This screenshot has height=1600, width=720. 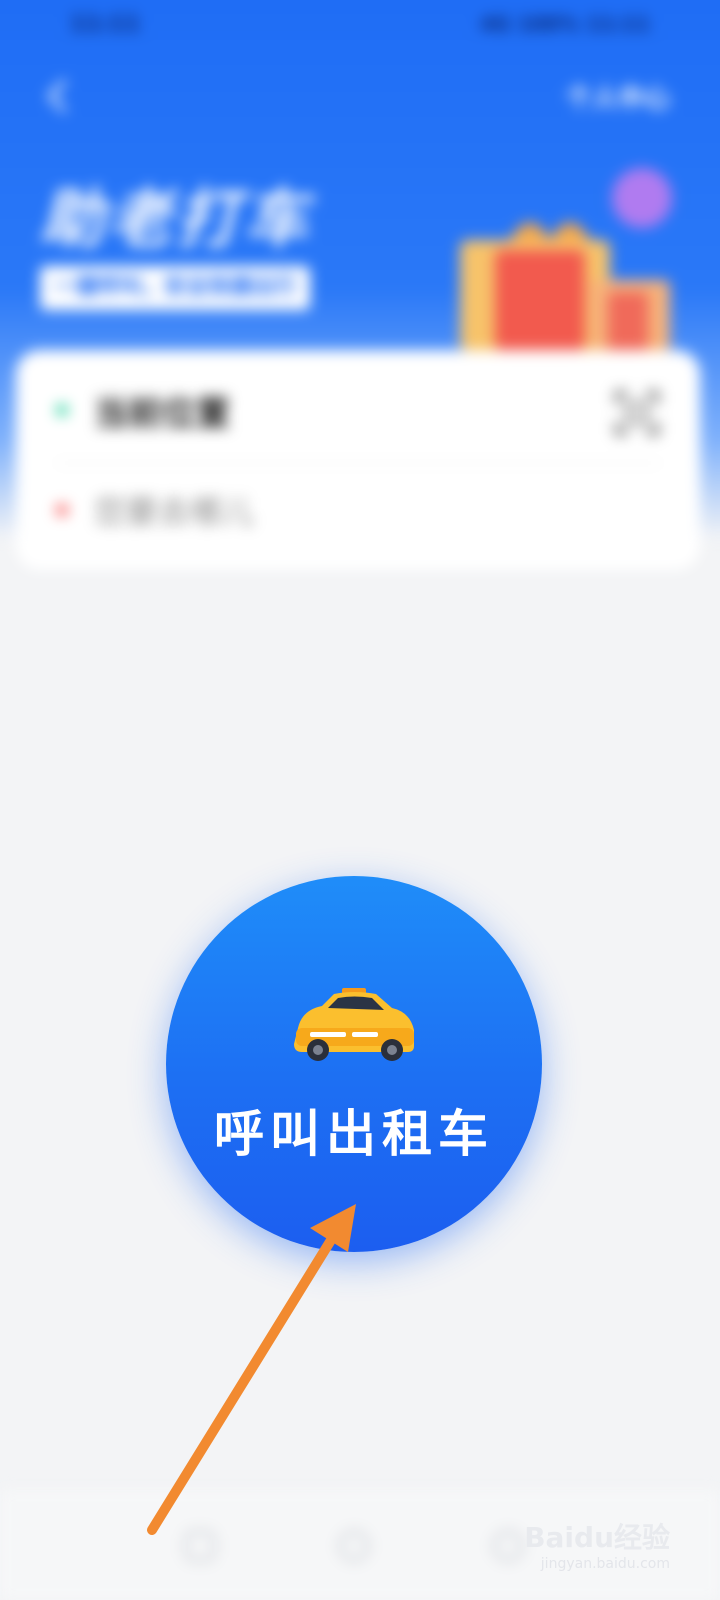 I want to click on personal-center-link: 个人中心, so click(x=618, y=96).